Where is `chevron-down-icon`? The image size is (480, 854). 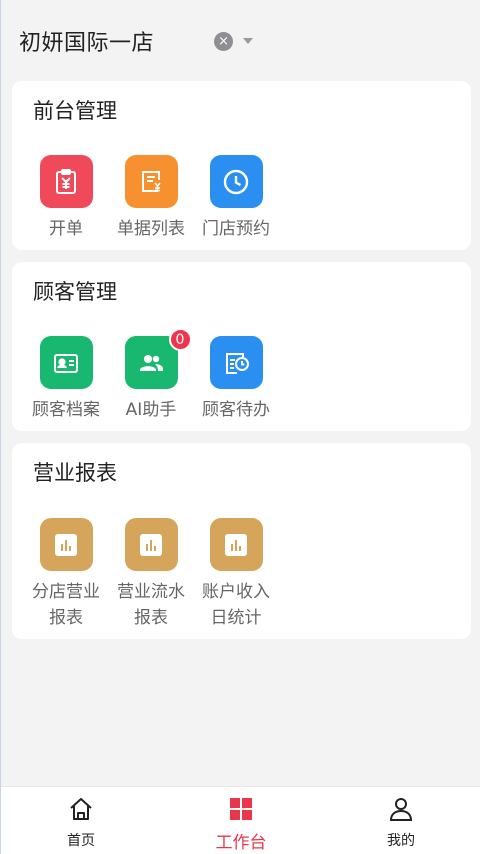
chevron-down-icon is located at coordinates (248, 41).